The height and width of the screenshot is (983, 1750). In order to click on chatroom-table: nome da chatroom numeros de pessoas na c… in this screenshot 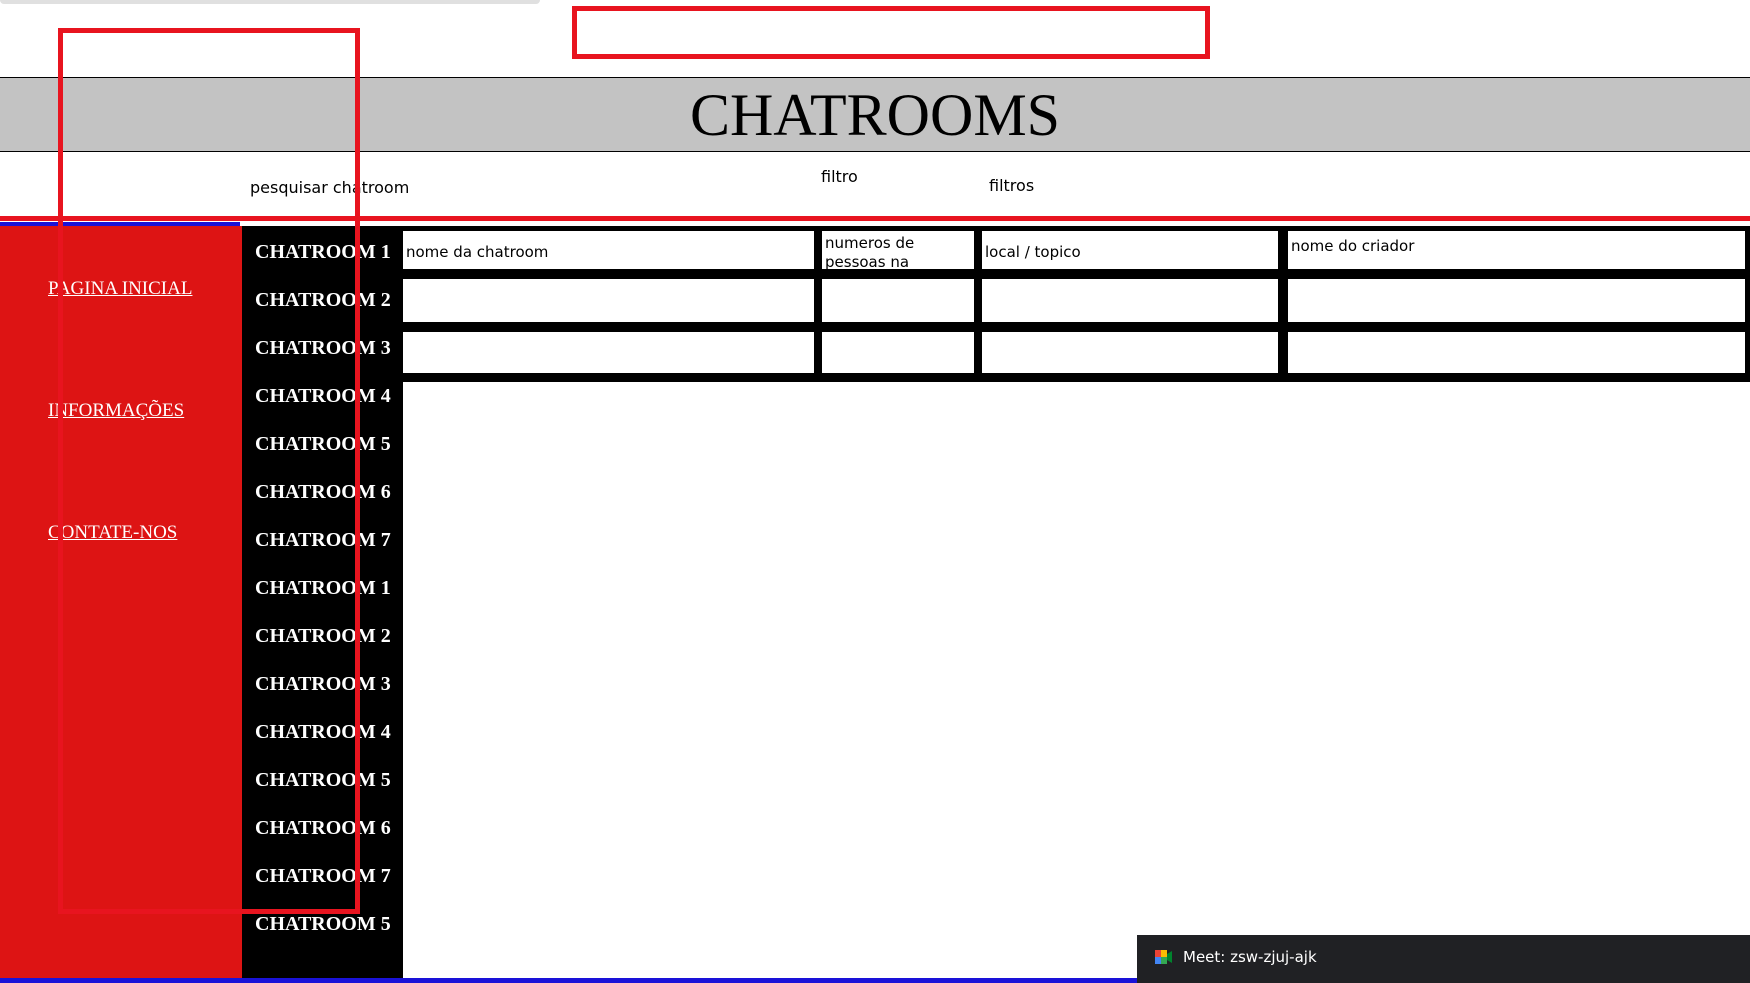, I will do `click(1074, 304)`.